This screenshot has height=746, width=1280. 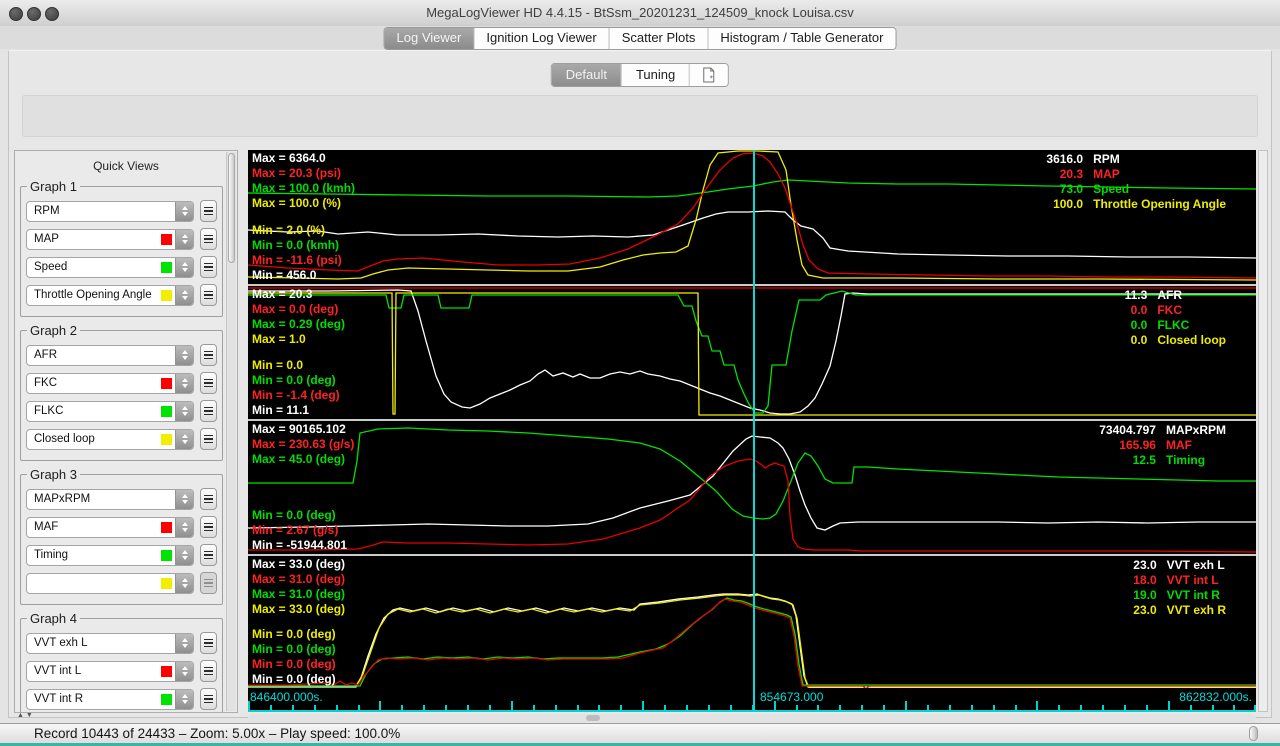 What do you see at coordinates (593, 718) in the screenshot?
I see `graph-horizontal-scrollbar-thumb` at bounding box center [593, 718].